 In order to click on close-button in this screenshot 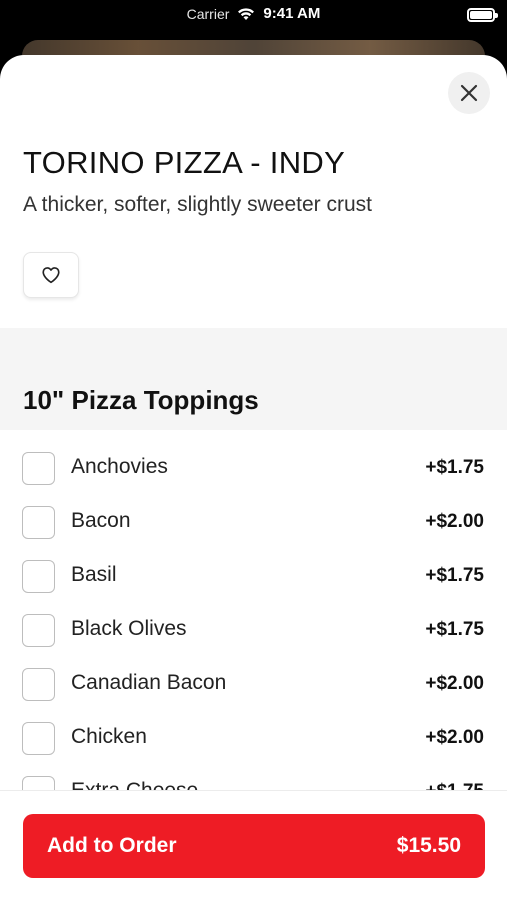, I will do `click(469, 93)`.